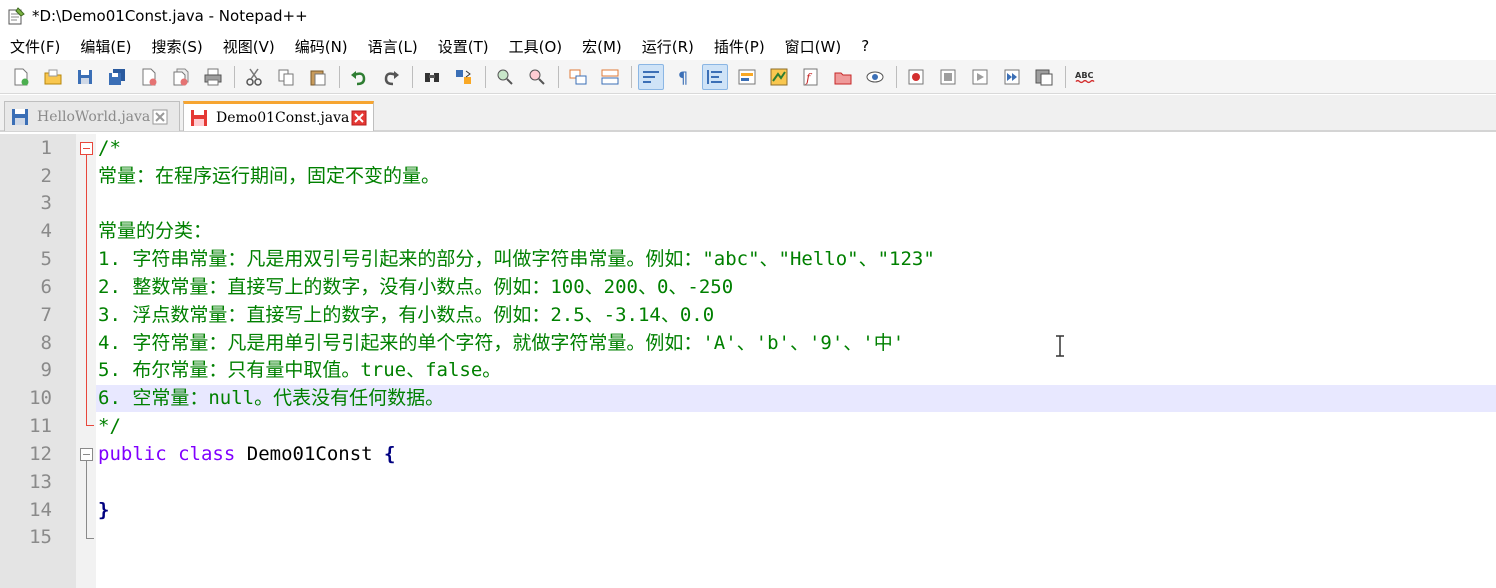 Image resolution: width=1496 pixels, height=588 pixels. What do you see at coordinates (21, 77) in the screenshot?
I see `new-file-icon` at bounding box center [21, 77].